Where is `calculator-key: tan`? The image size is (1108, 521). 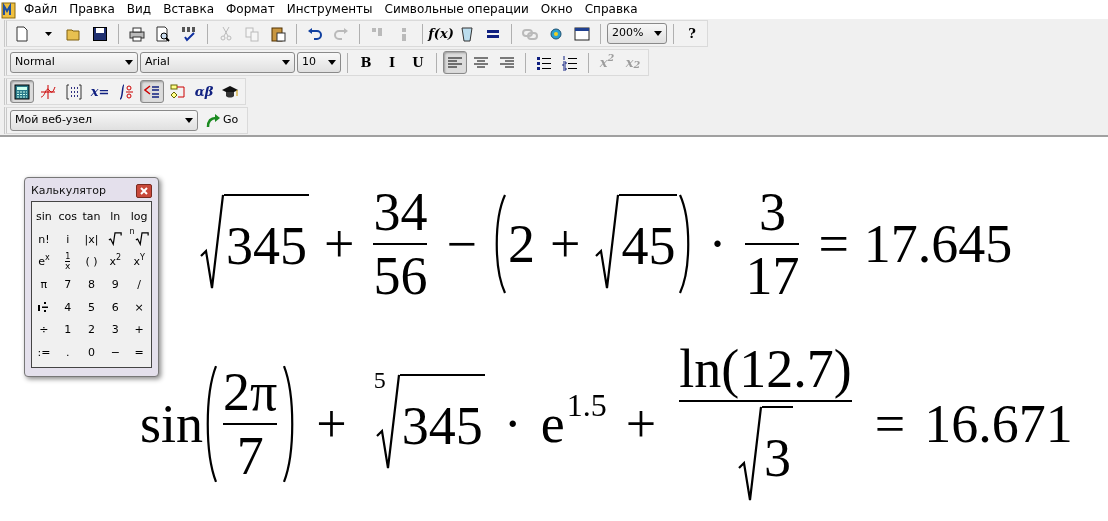 calculator-key: tan is located at coordinates (91, 216).